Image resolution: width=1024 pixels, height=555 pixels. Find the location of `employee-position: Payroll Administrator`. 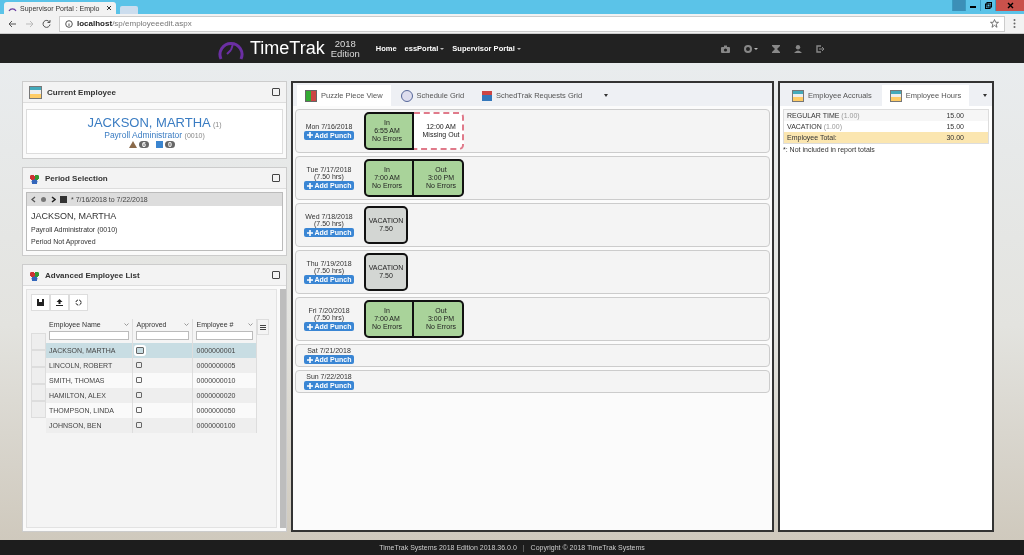

employee-position: Payroll Administrator is located at coordinates (143, 135).